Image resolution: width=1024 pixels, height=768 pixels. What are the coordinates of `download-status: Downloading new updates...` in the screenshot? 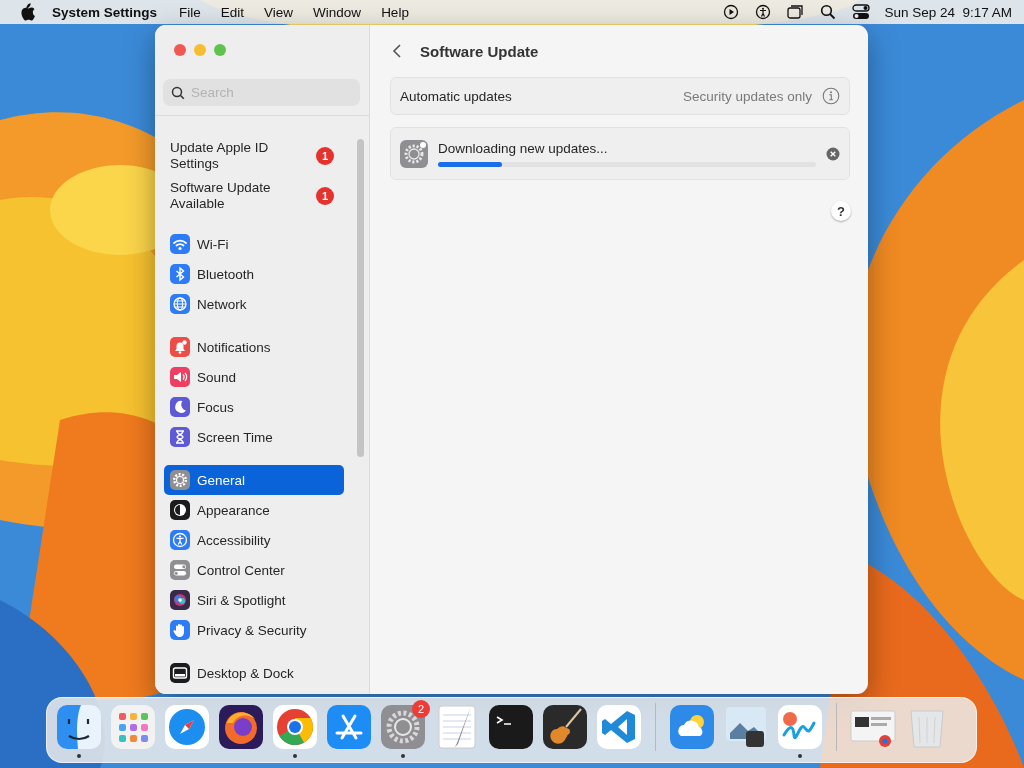 It's located at (523, 148).